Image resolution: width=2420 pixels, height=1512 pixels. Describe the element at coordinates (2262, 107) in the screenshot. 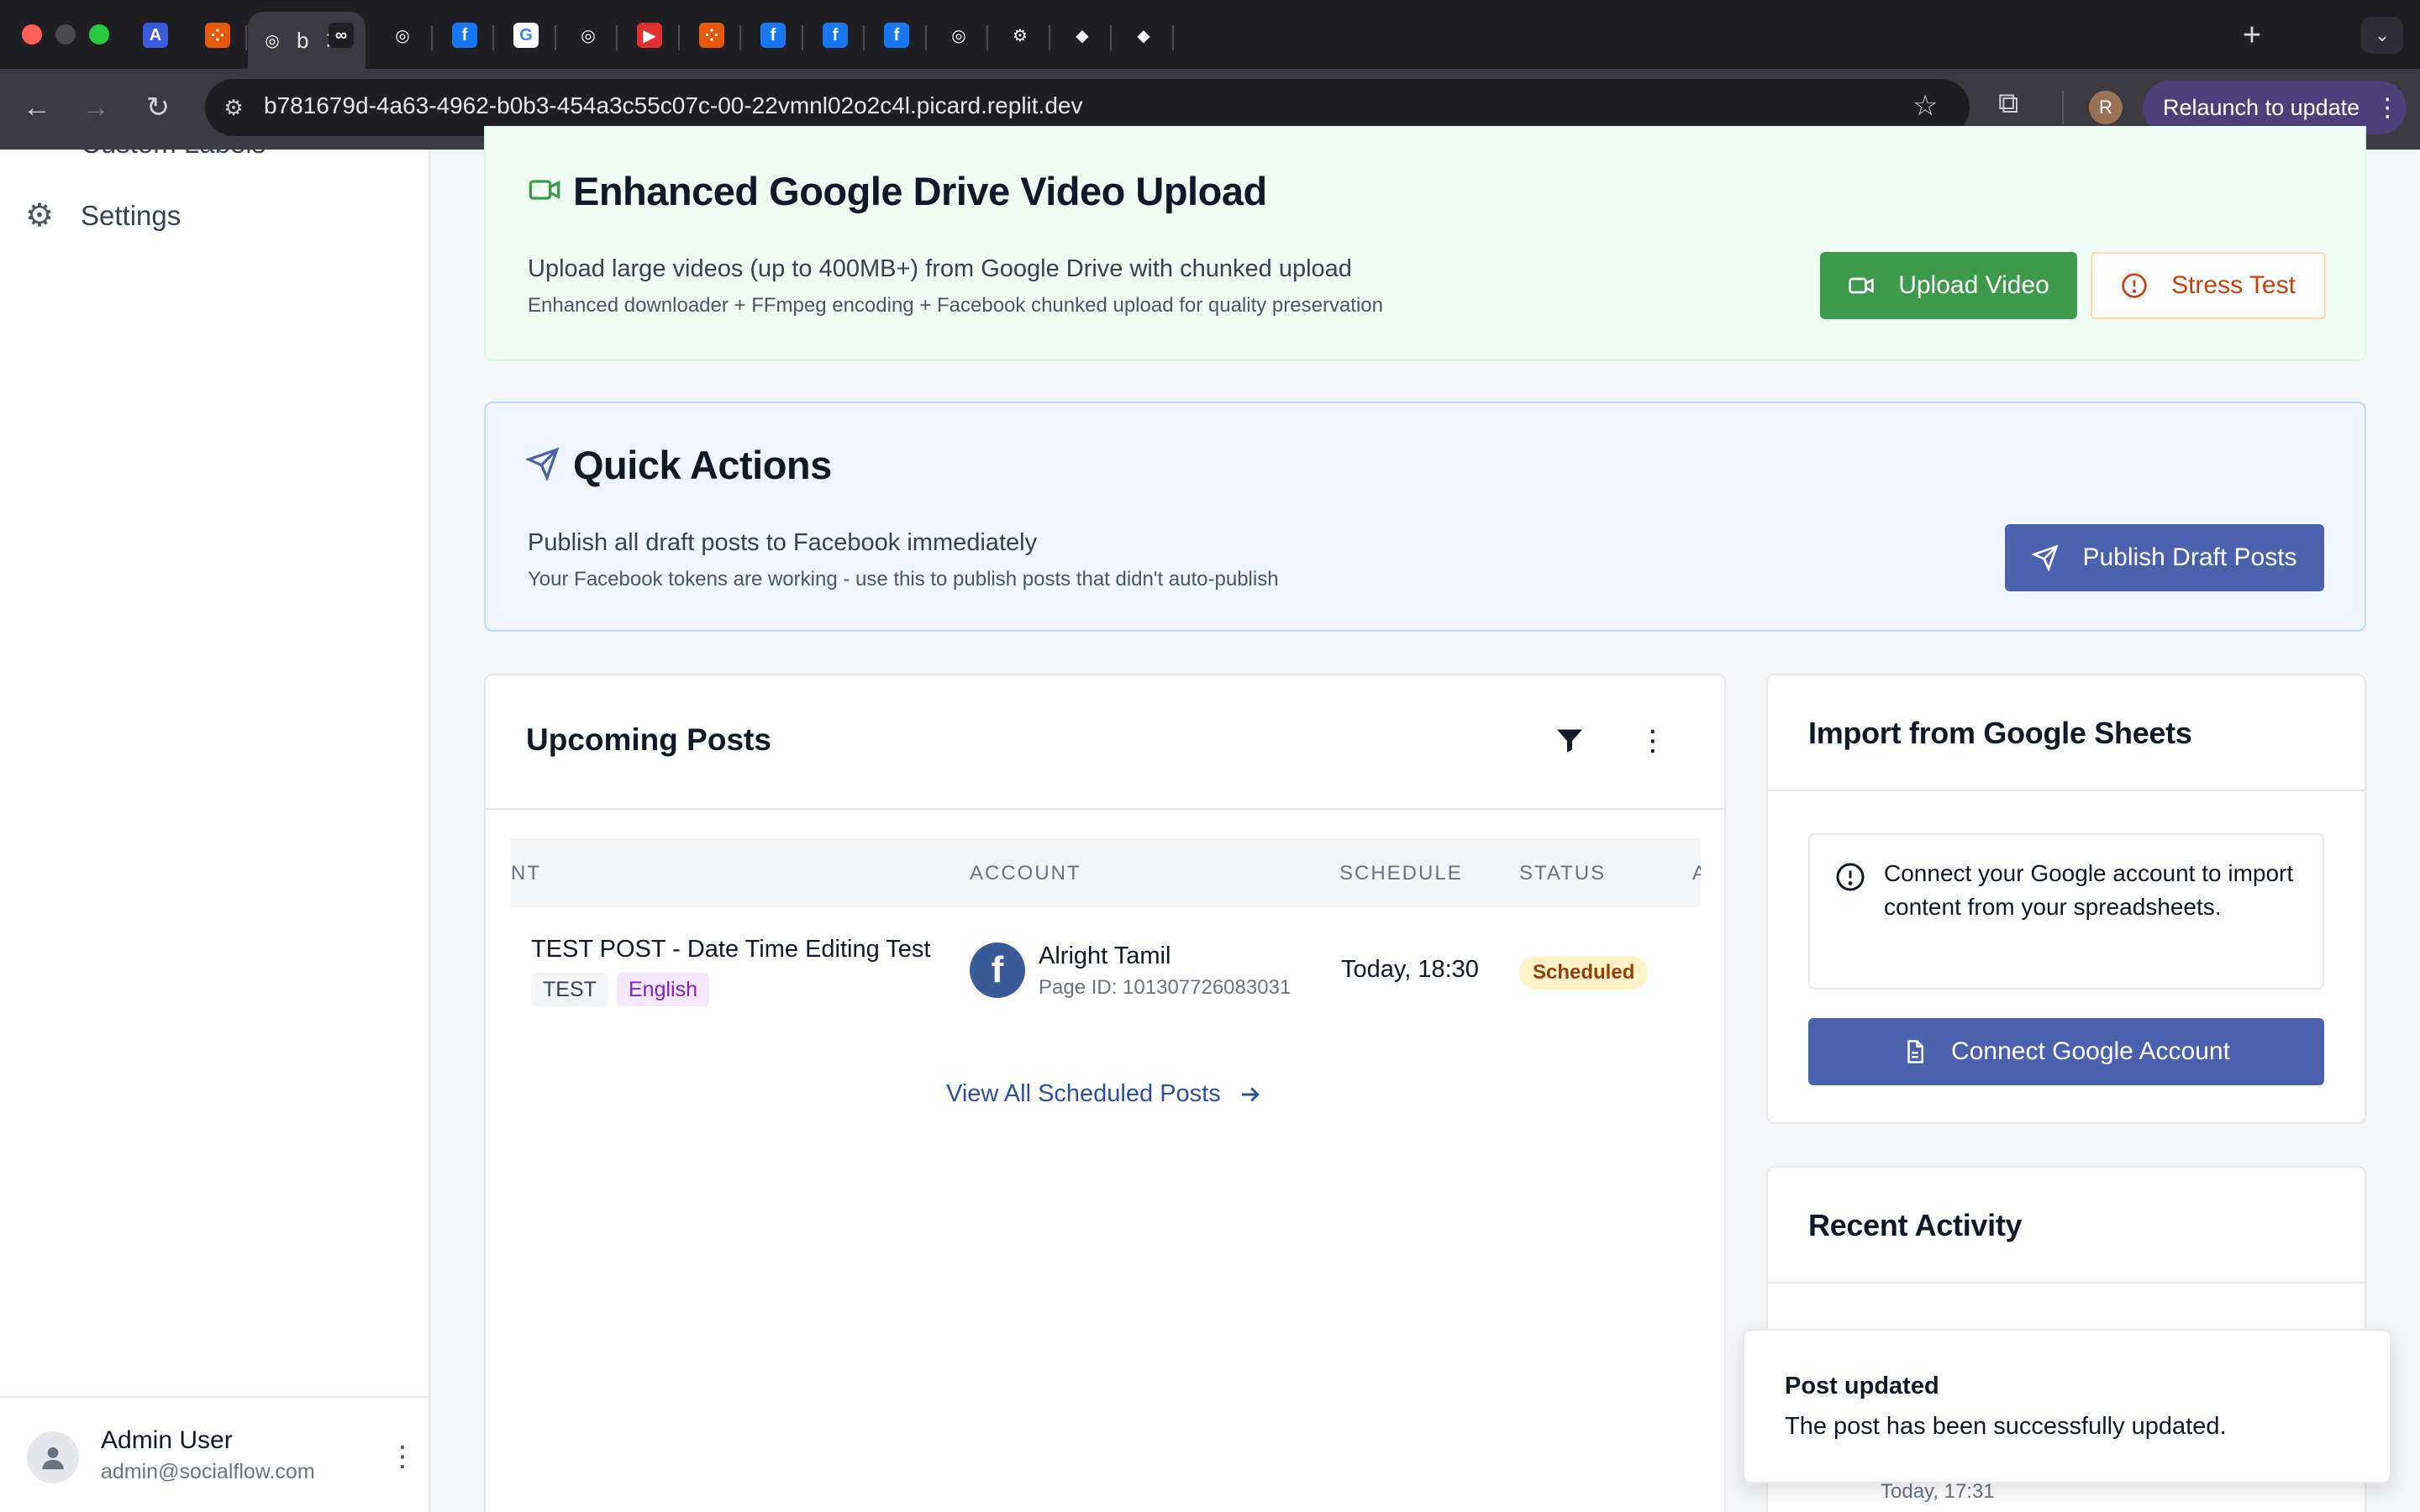

I see `relaunch-label: Relaunch to update` at that location.